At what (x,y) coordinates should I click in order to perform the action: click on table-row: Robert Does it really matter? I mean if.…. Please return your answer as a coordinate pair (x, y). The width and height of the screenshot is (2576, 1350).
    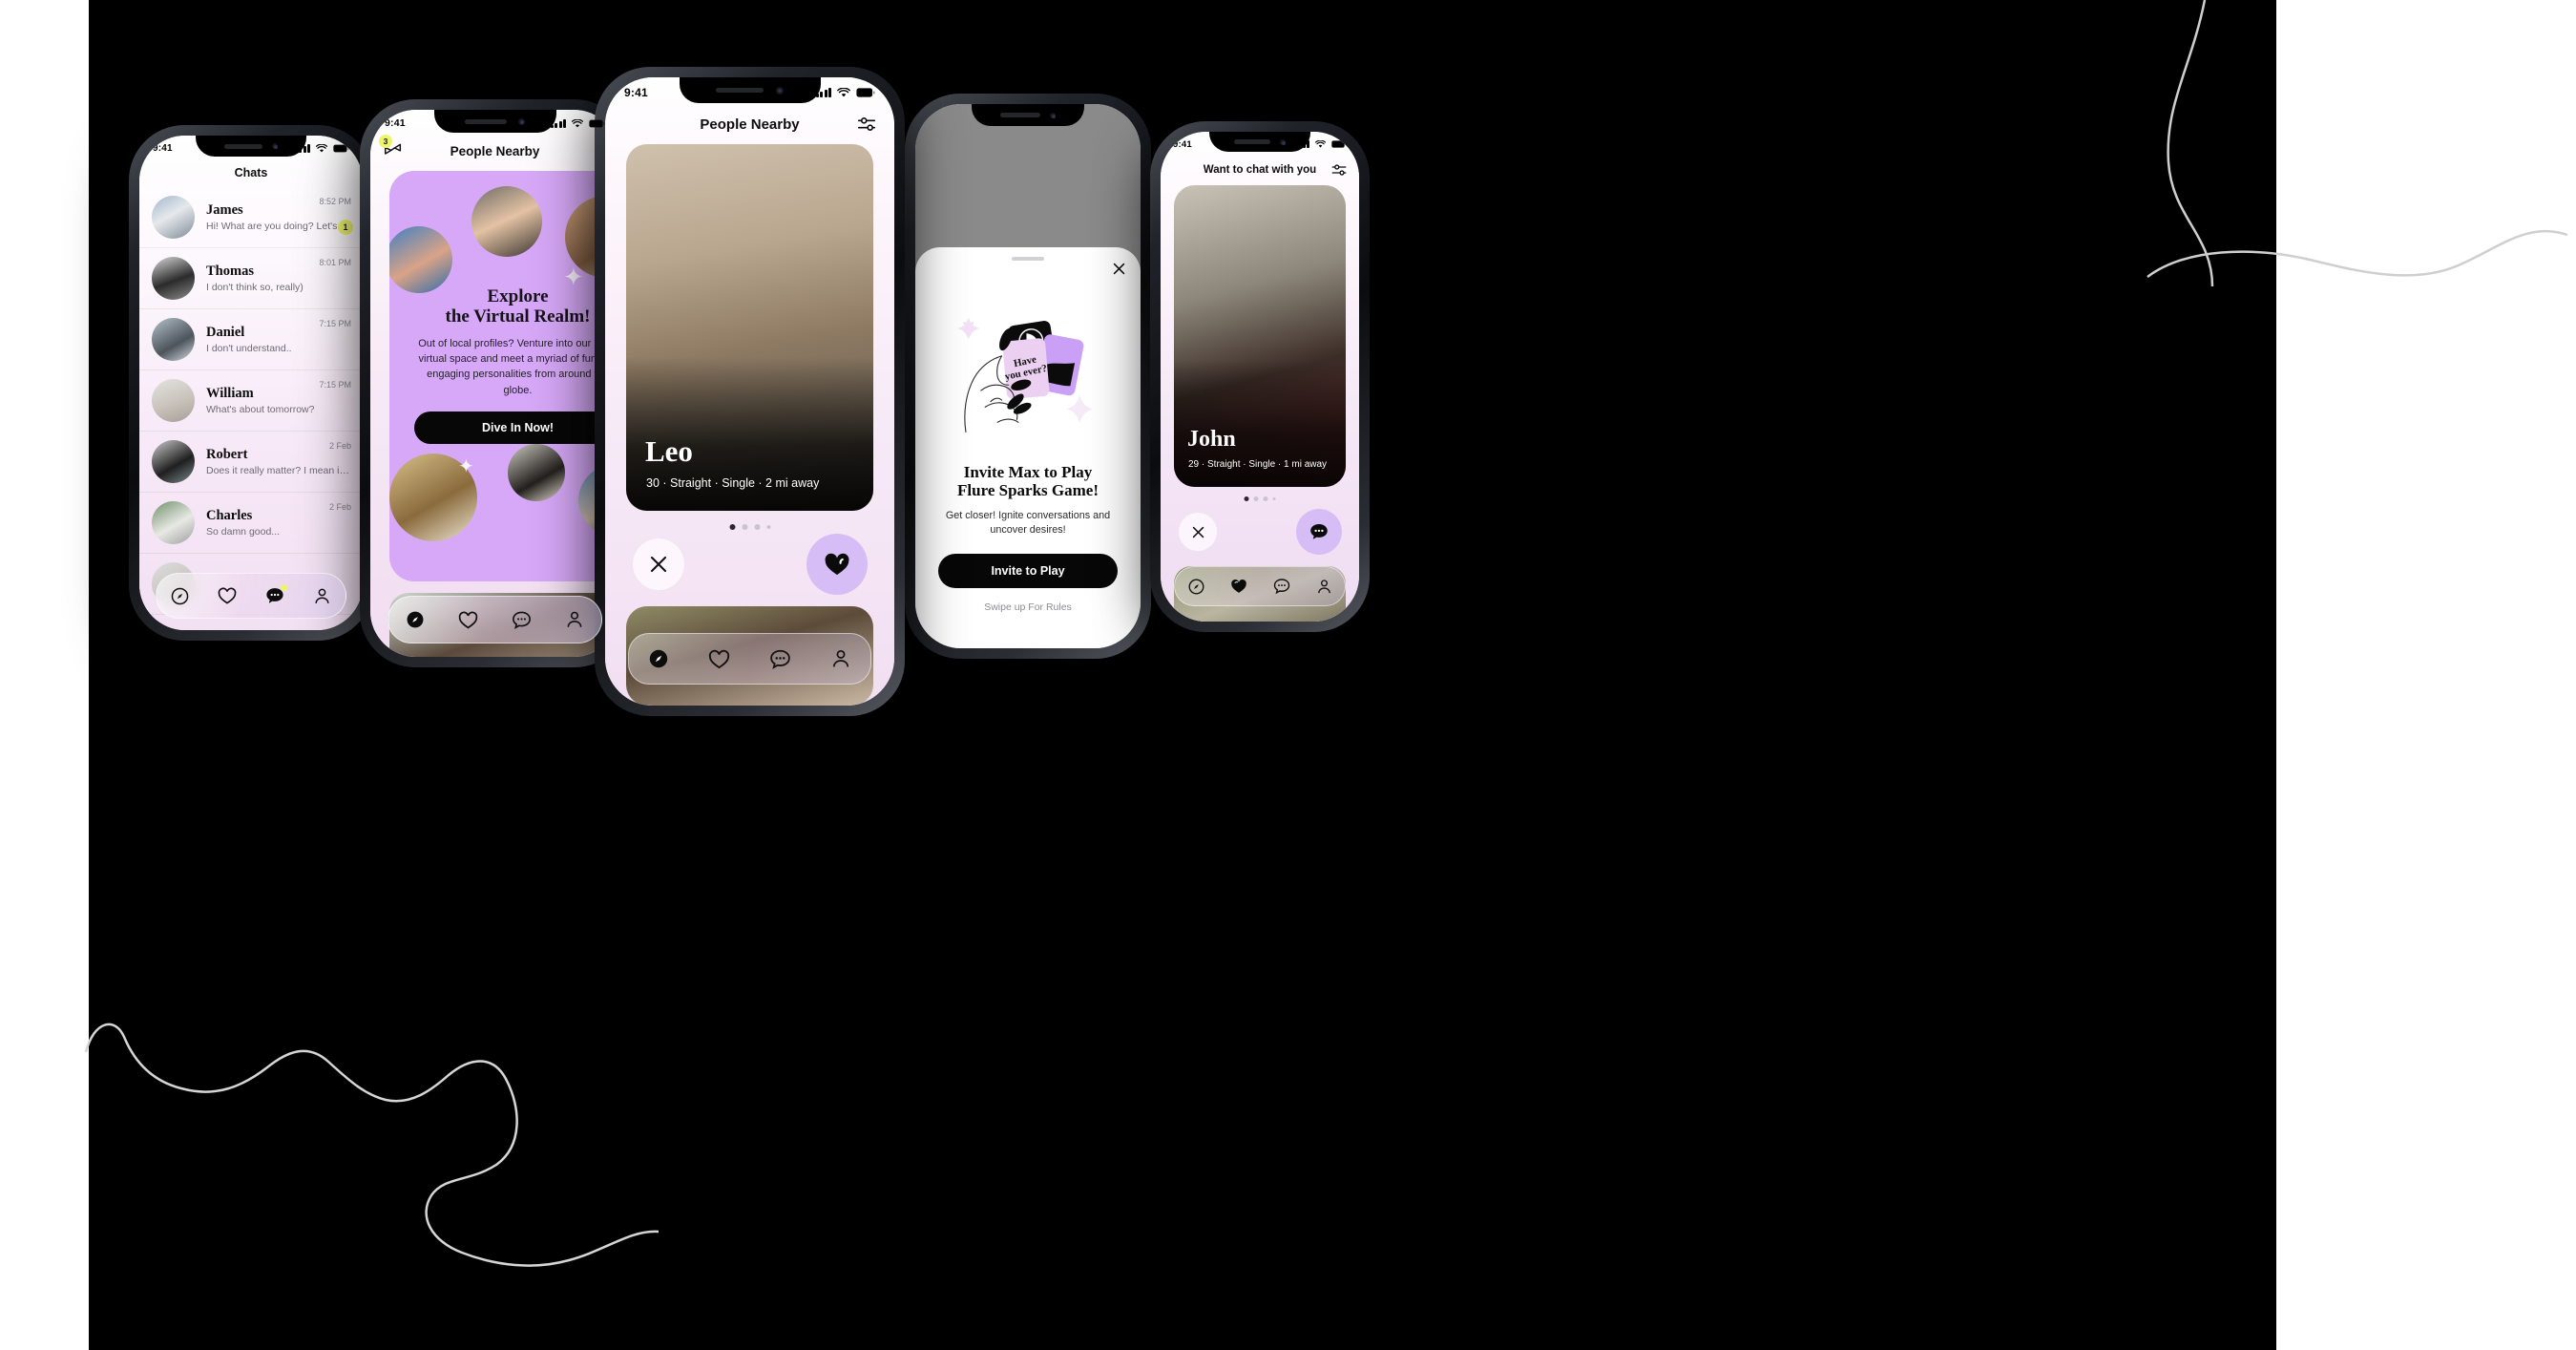
    Looking at the image, I should click on (251, 462).